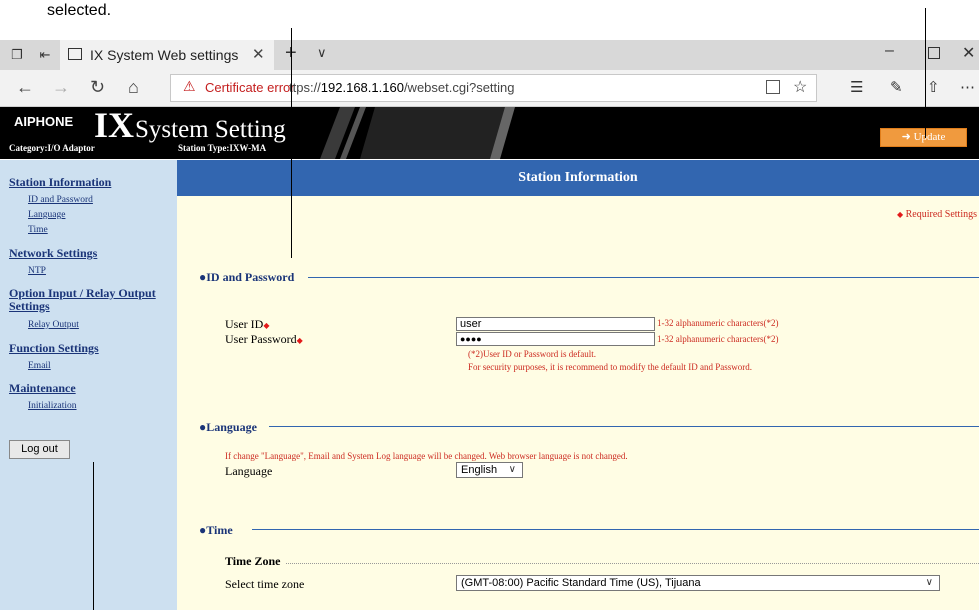 This screenshot has width=979, height=610. Describe the element at coordinates (532, 354) in the screenshot. I see `default-credentials-note: (*2)User ID or Password is default.` at that location.